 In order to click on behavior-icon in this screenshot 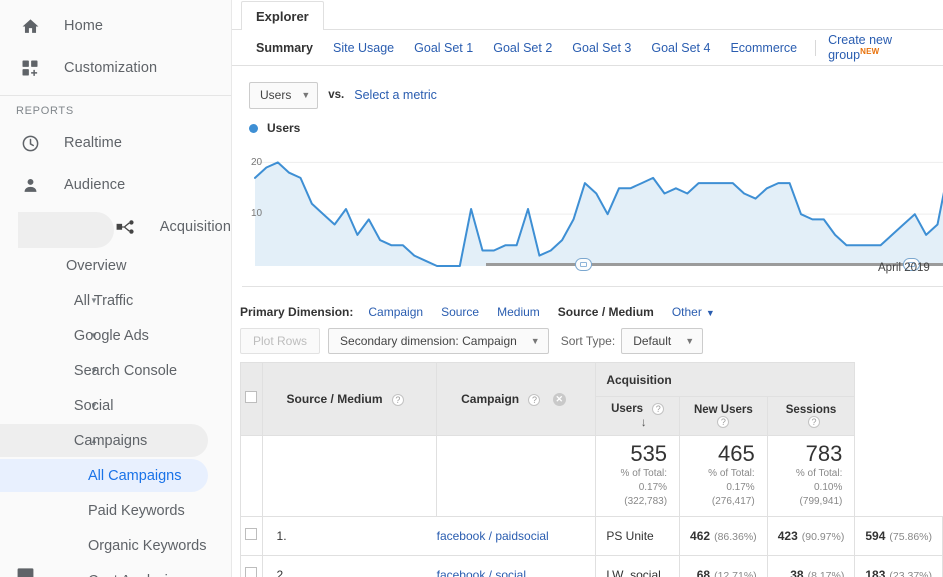, I will do `click(25, 571)`.